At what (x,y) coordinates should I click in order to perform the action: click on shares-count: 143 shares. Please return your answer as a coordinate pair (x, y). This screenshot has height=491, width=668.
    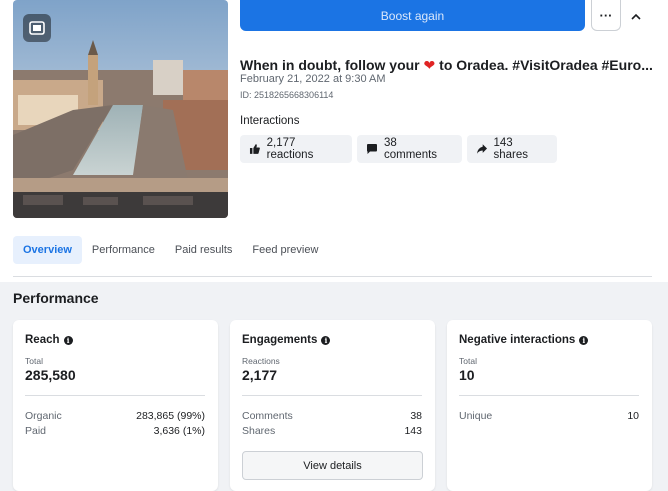
    Looking at the image, I should click on (511, 149).